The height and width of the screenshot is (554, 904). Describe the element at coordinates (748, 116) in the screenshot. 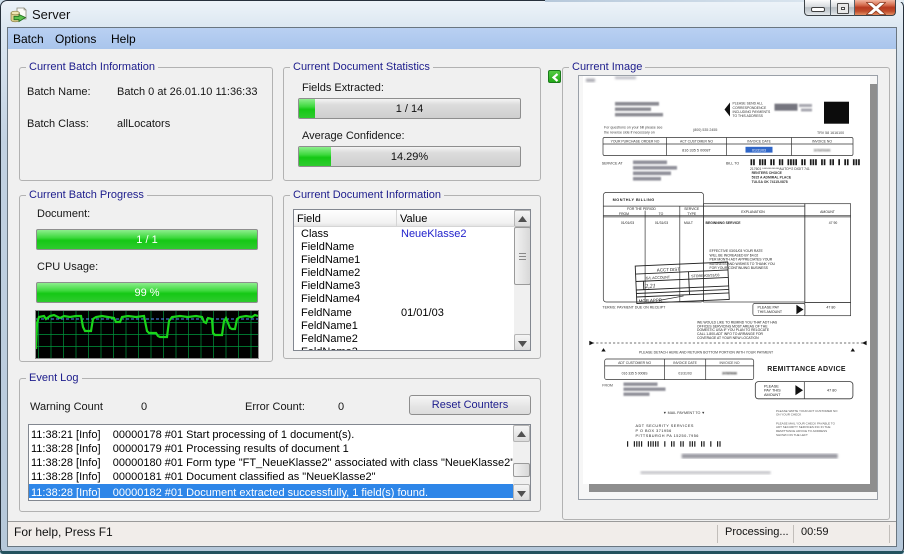

I see `svg-text: TO THIS ADDRESS` at that location.